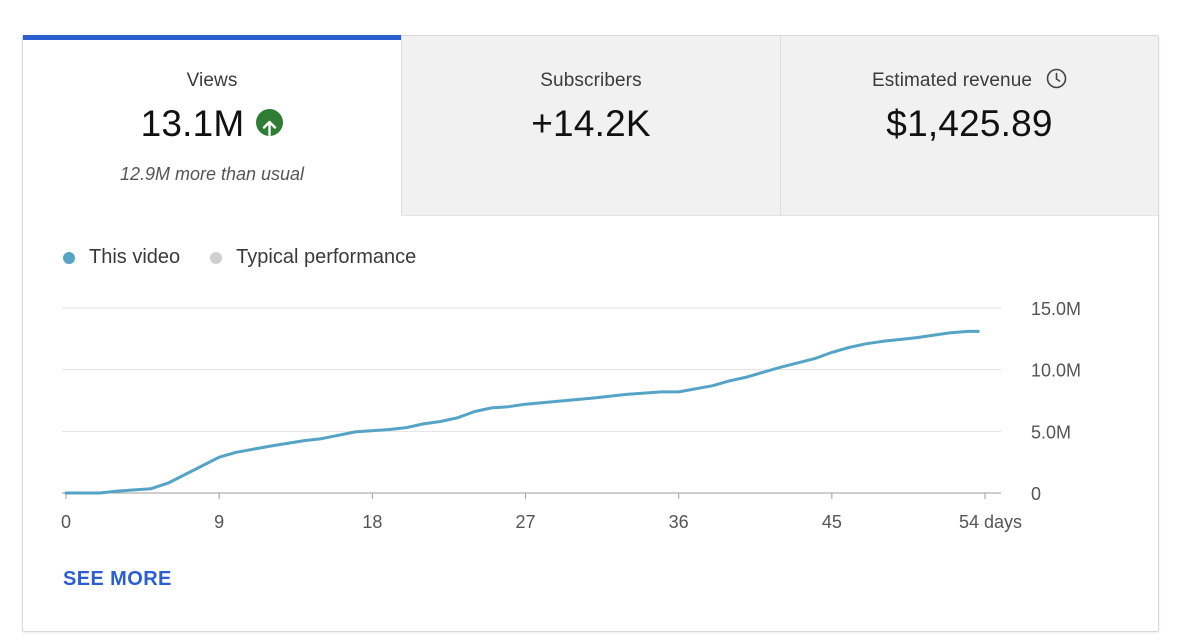  What do you see at coordinates (525, 522) in the screenshot?
I see `x-tick-label: 27` at bounding box center [525, 522].